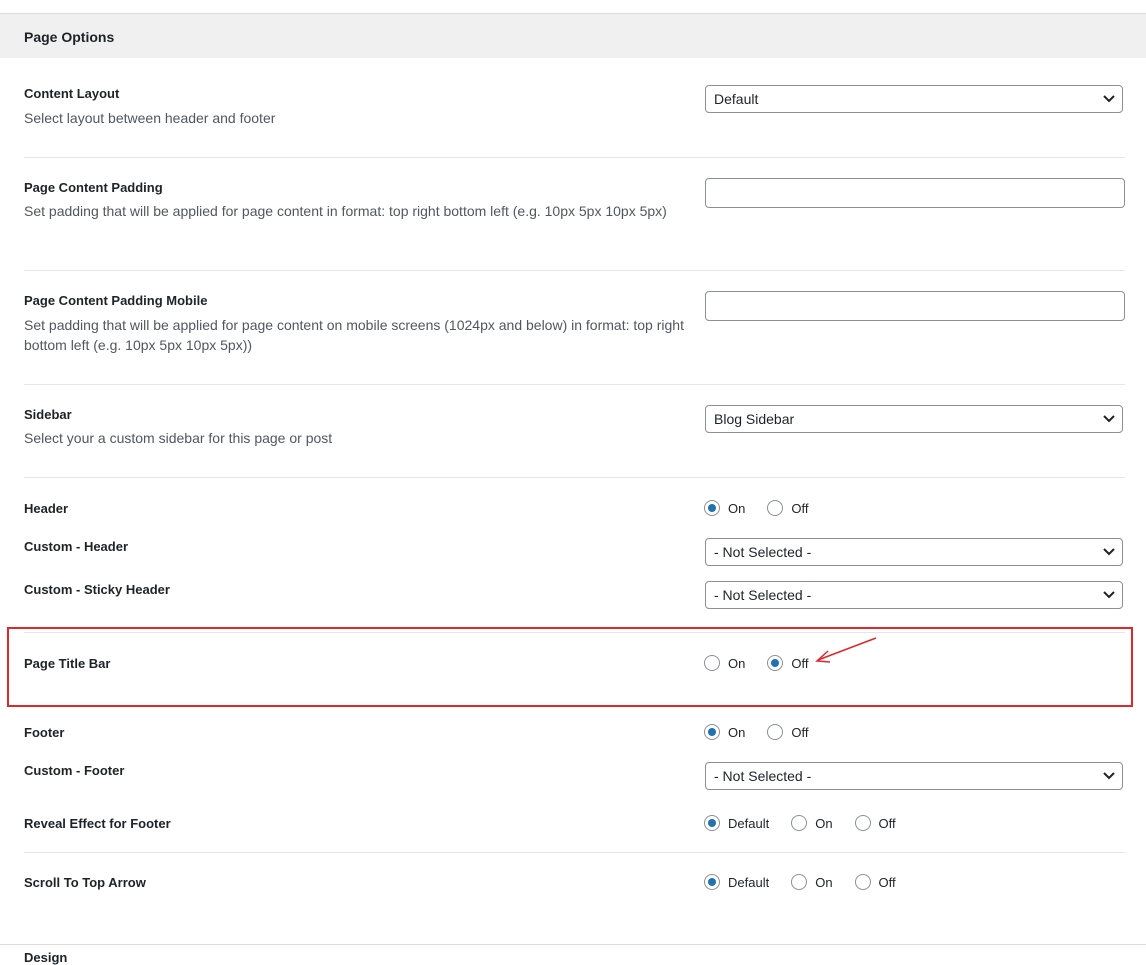 The image size is (1146, 965). Describe the element at coordinates (846, 650) in the screenshot. I see `red-arrow-icon` at that location.